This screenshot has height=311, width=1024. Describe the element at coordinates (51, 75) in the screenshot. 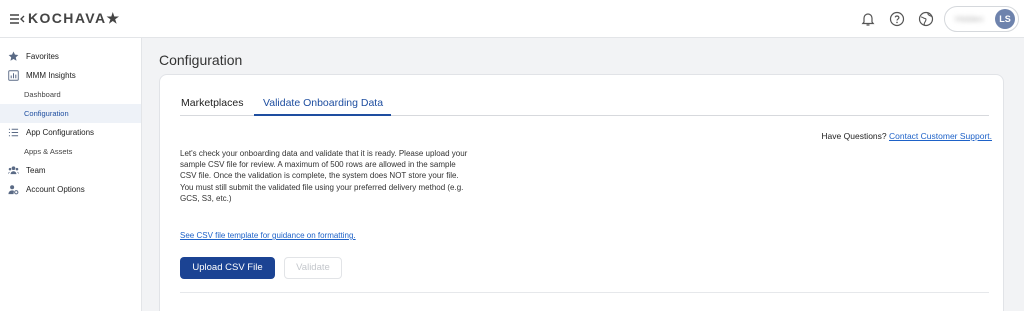

I see `sidebar-item-label: MMM Insights` at that location.